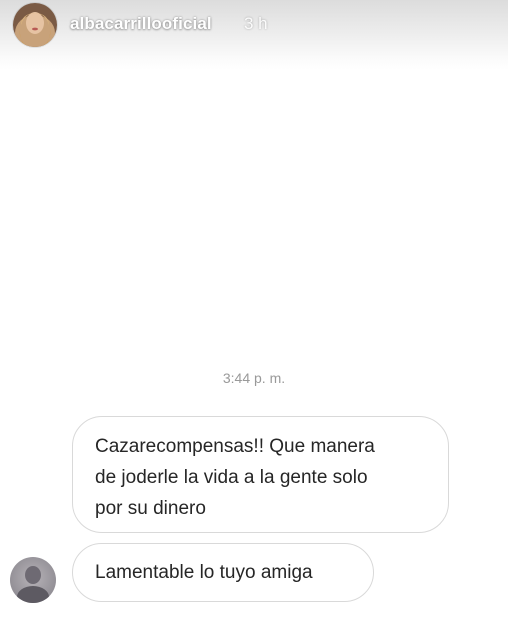 The width and height of the screenshot is (508, 620). What do you see at coordinates (231, 477) in the screenshot?
I see `message-line: de joderle la vida a la gente solo` at bounding box center [231, 477].